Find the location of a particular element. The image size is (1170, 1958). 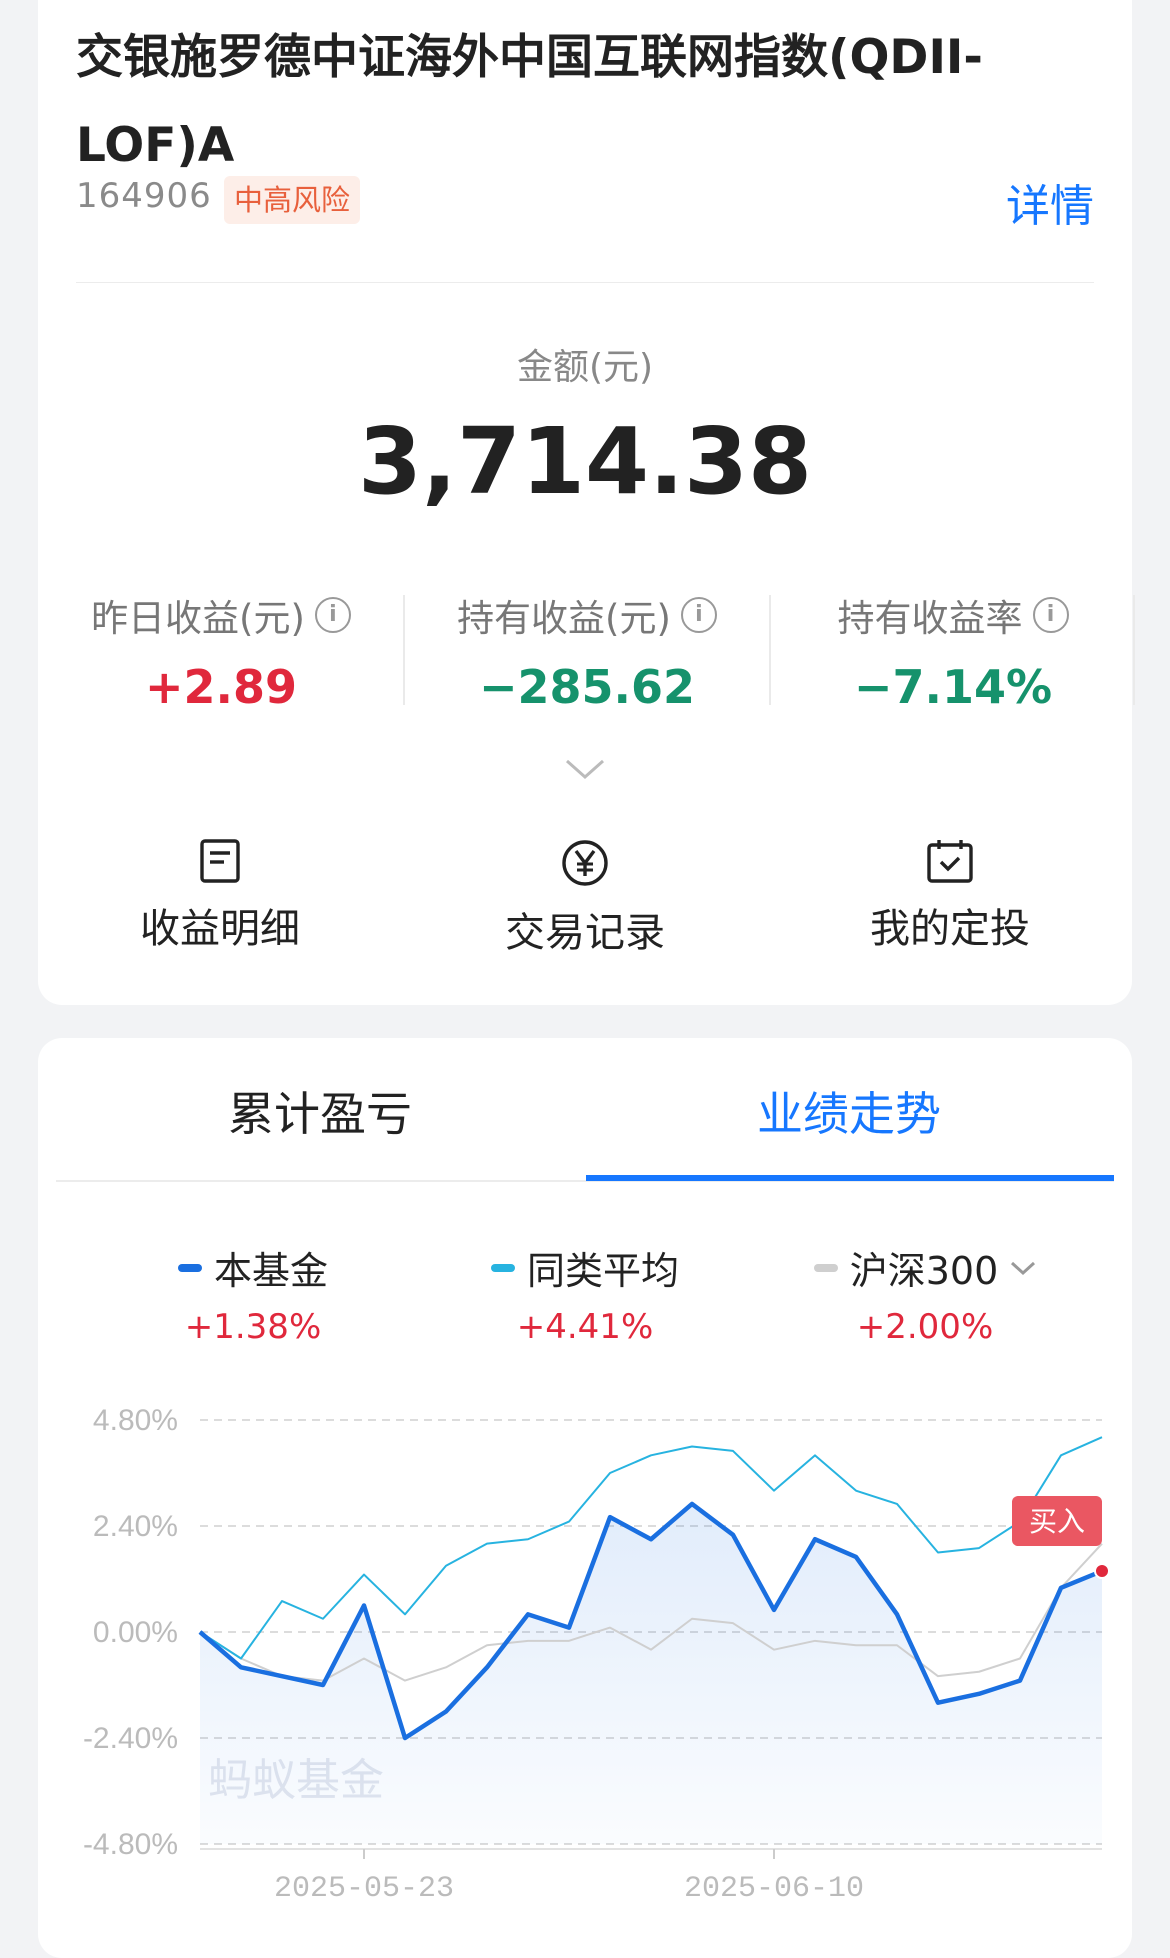

tab-performance-trend: 业绩走势 is located at coordinates (849, 1111).